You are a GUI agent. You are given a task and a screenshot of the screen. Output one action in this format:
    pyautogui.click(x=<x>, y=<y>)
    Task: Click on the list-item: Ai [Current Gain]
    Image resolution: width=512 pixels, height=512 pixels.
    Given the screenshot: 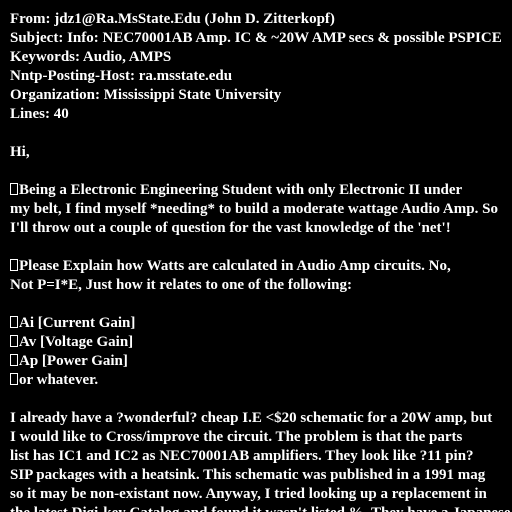 What is the action you would take?
    pyautogui.click(x=261, y=323)
    